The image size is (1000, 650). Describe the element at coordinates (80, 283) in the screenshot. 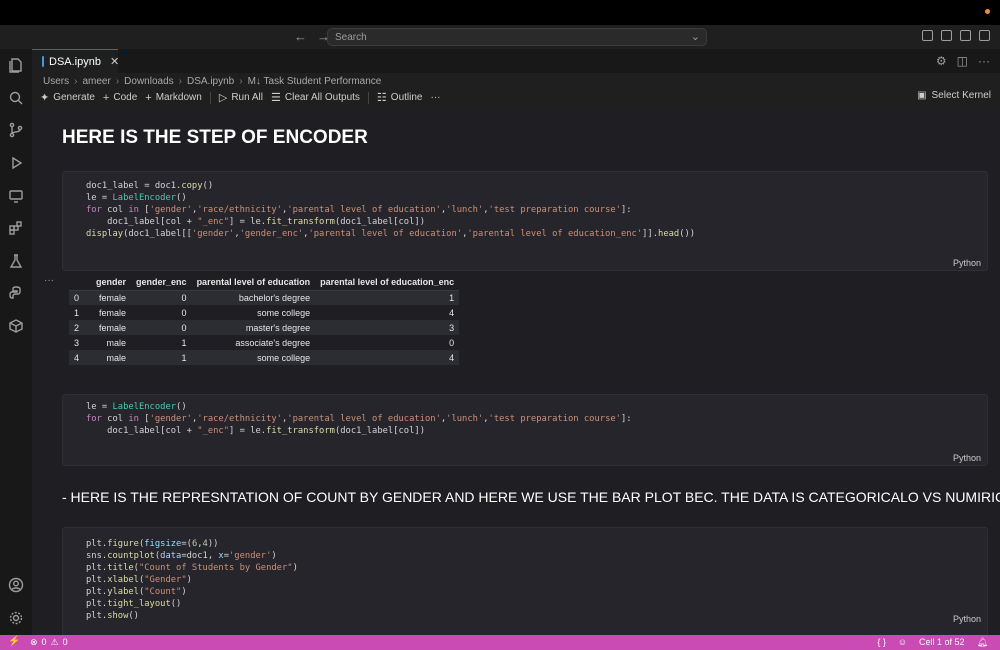

I see `column-header` at that location.